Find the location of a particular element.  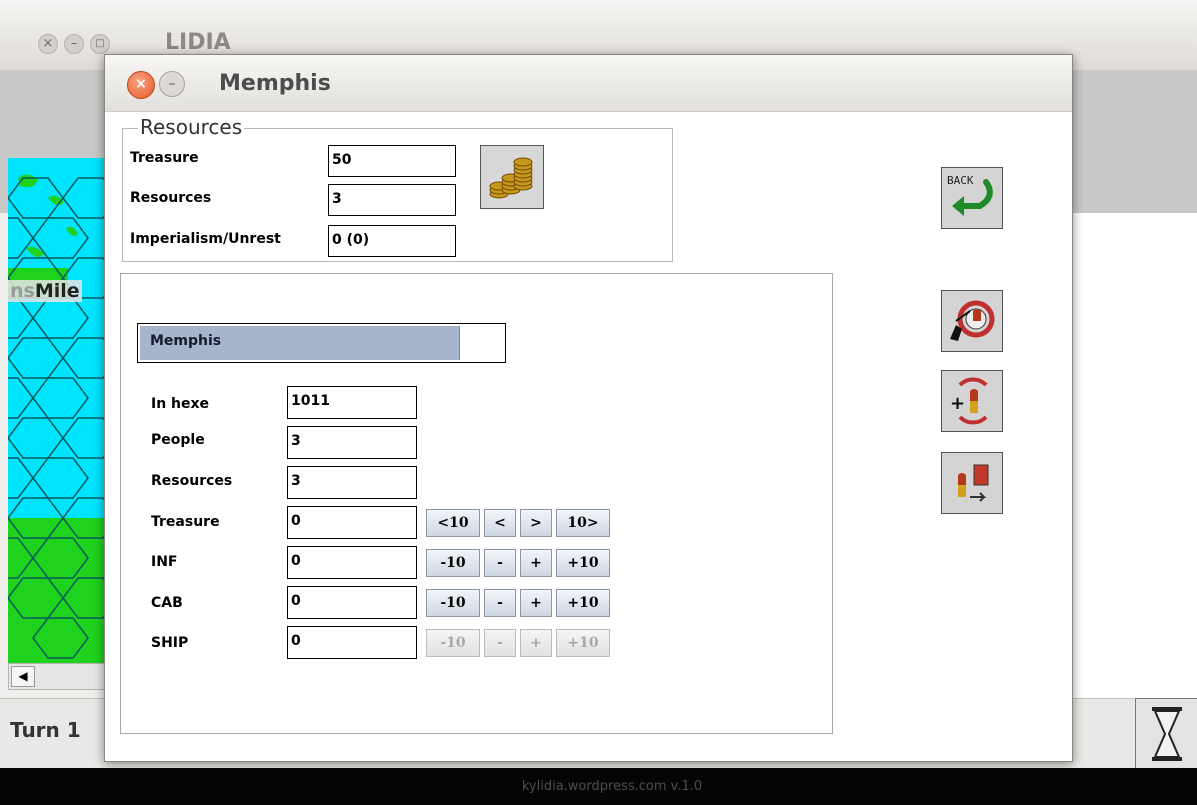

warrior-attack-icon is located at coordinates (972, 320).